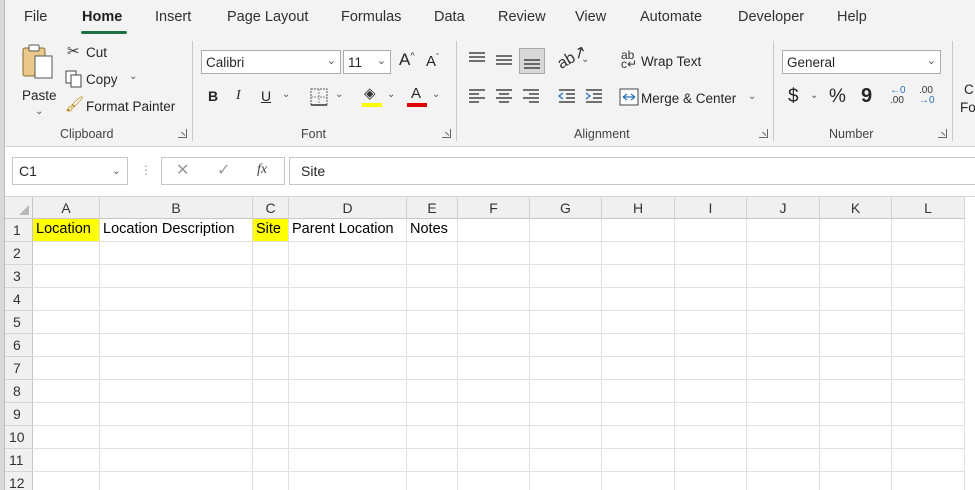  Describe the element at coordinates (566, 345) in the screenshot. I see `cell-g6` at that location.